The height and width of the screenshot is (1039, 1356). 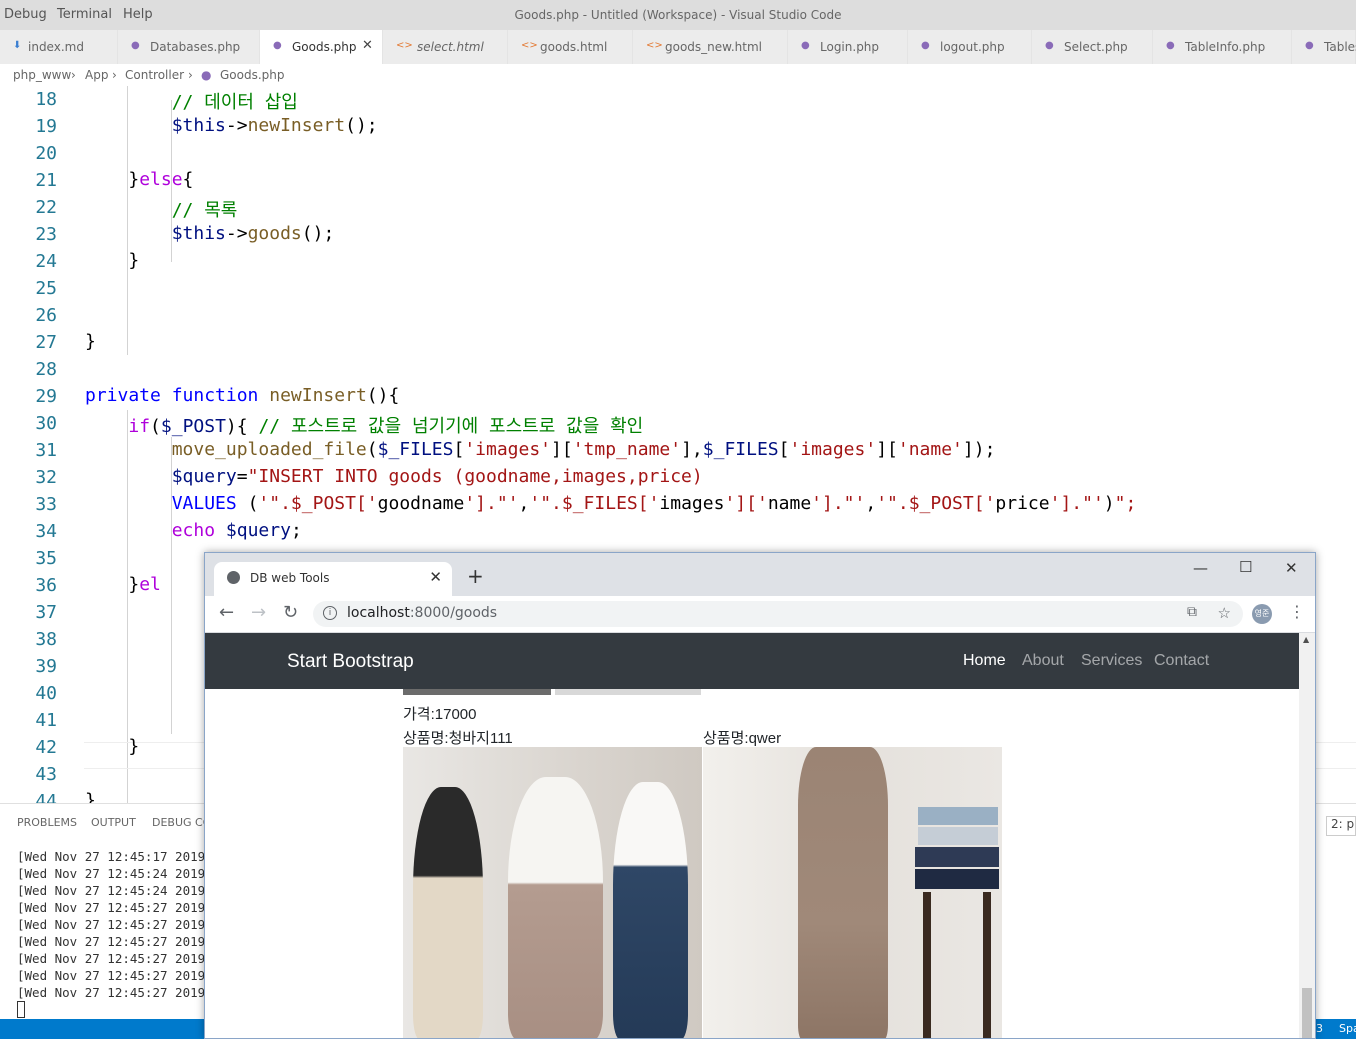 I want to click on panel-tab-debug-console: DEBUG CO, so click(x=181, y=822).